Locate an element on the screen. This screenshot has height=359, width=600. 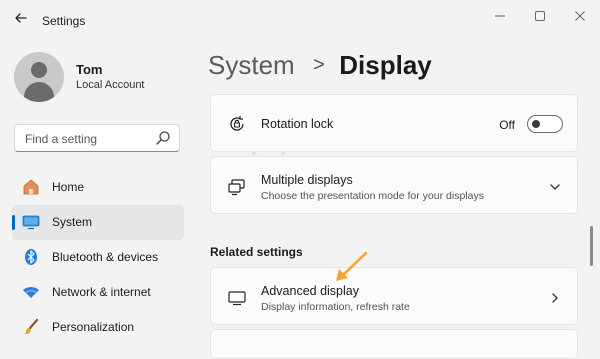
sidebar-item-personalization: Personalization is located at coordinates (98, 327).